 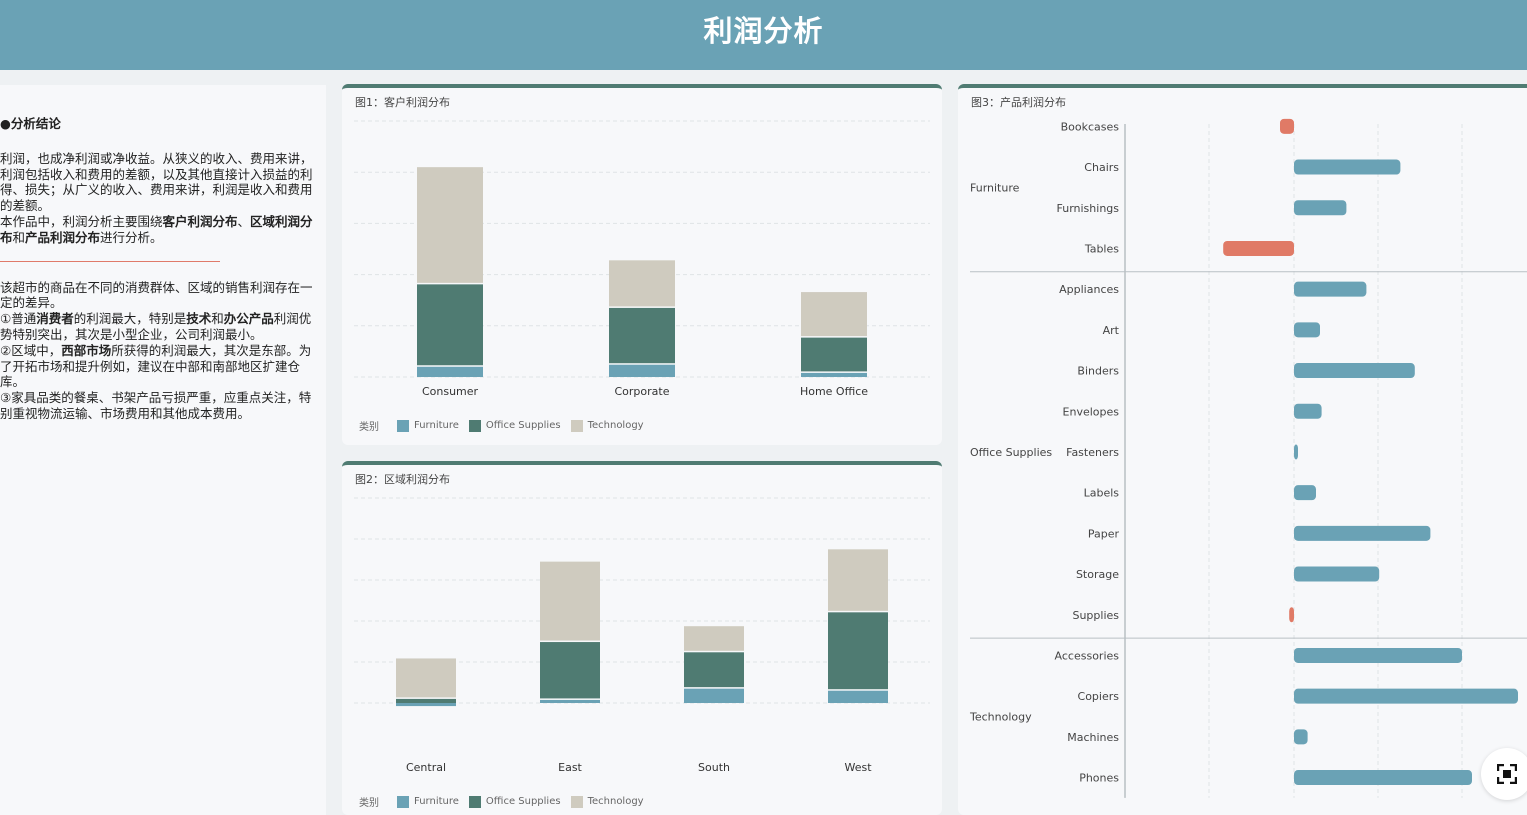 What do you see at coordinates (1305, 493) in the screenshot?
I see `bar-labels` at bounding box center [1305, 493].